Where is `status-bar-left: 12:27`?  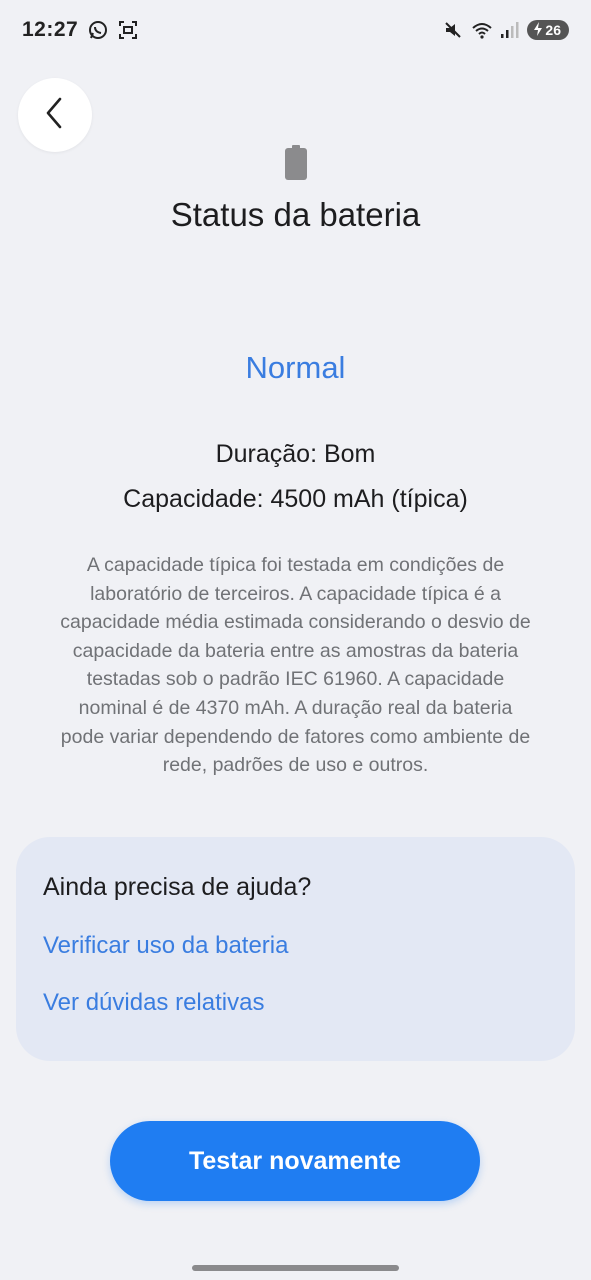 status-bar-left: 12:27 is located at coordinates (80, 30).